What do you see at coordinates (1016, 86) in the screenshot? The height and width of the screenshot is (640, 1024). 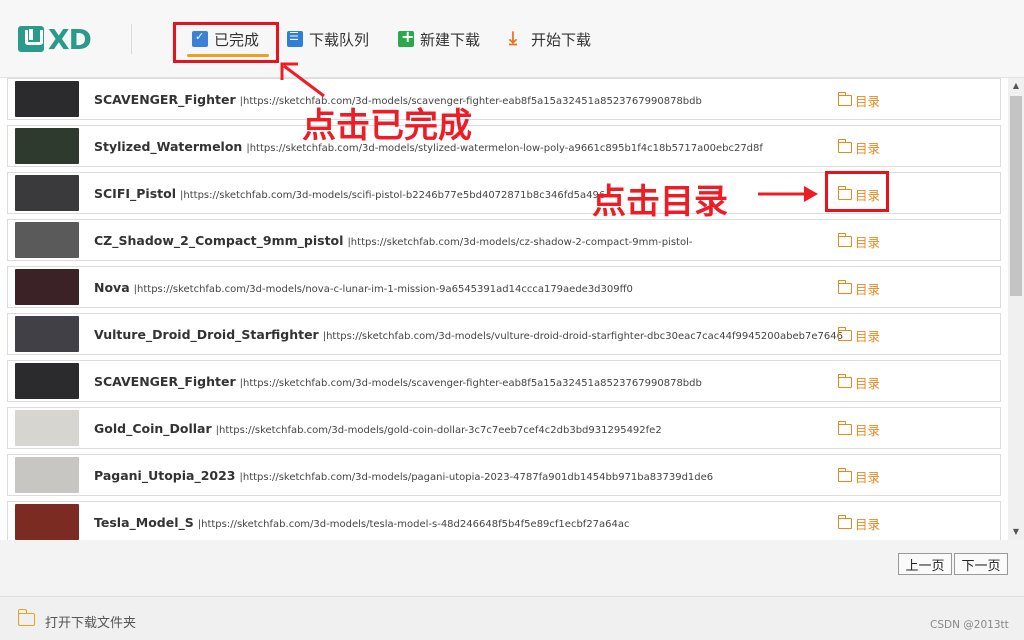 I see `scroll-up-icon: ▲` at bounding box center [1016, 86].